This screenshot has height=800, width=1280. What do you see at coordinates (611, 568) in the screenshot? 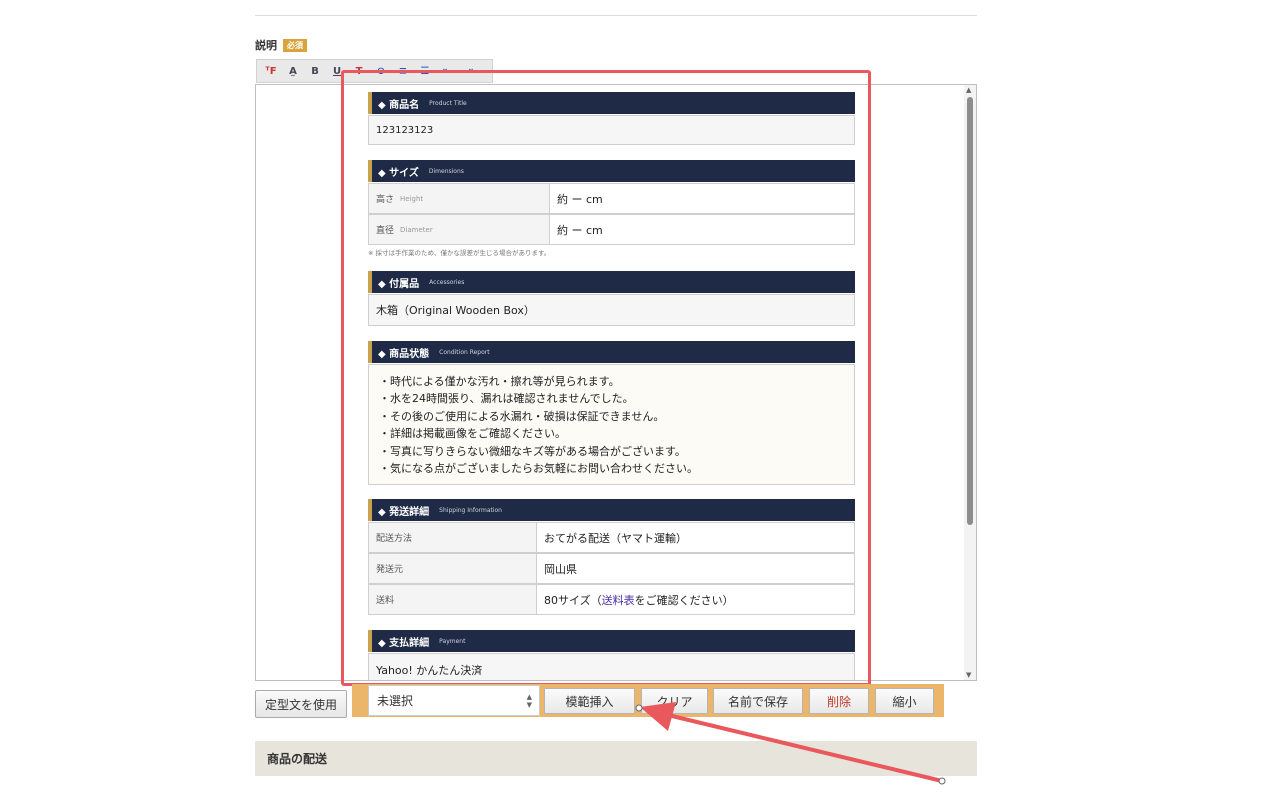
I see `shipping-row-origin: 発送元 岡山県` at bounding box center [611, 568].